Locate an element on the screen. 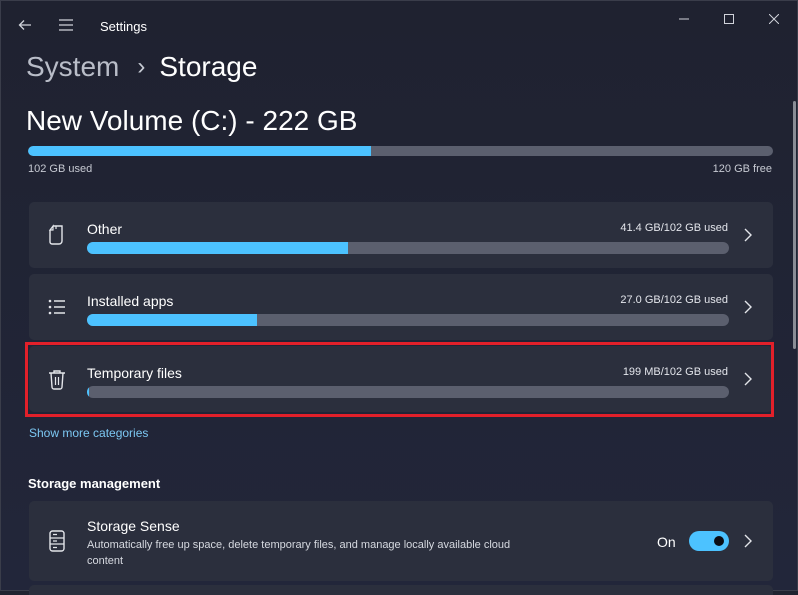  drive-icon is located at coordinates (57, 541).